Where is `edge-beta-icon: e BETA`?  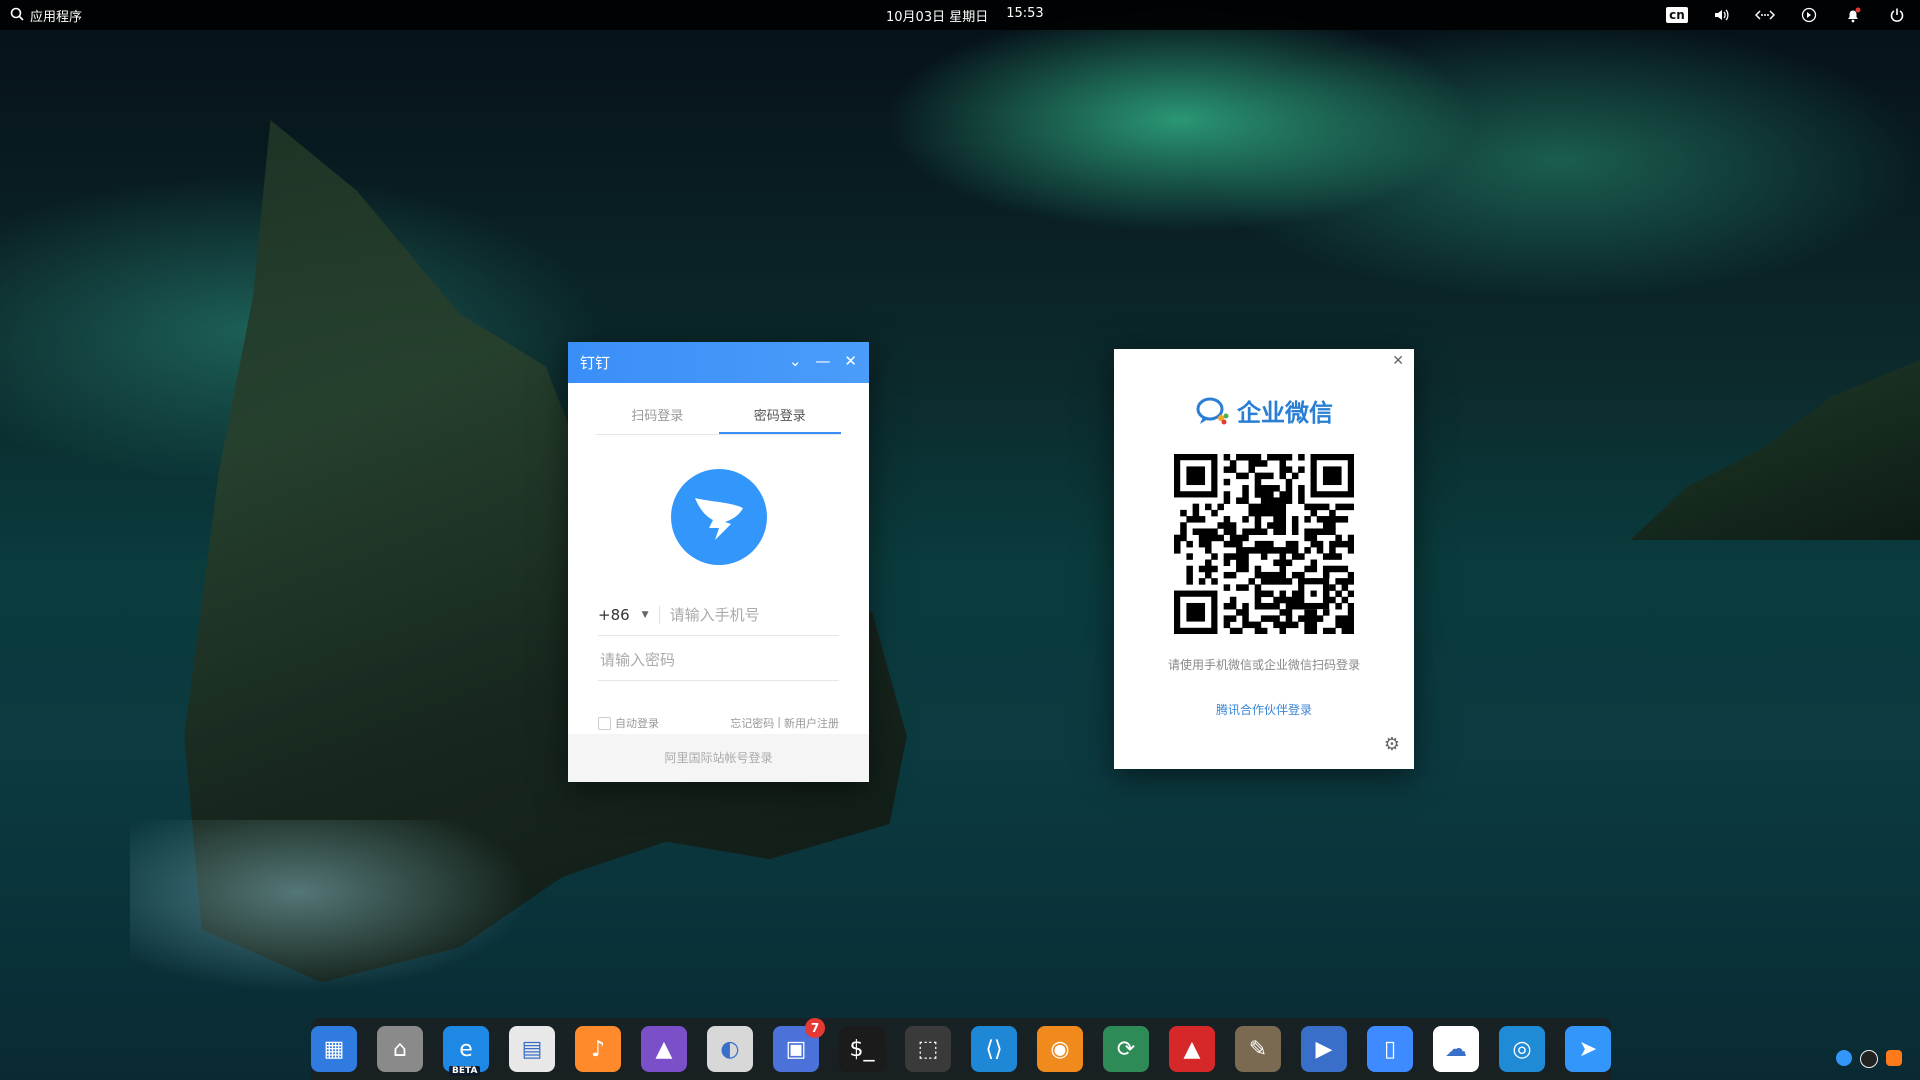 edge-beta-icon: e BETA is located at coordinates (466, 1051).